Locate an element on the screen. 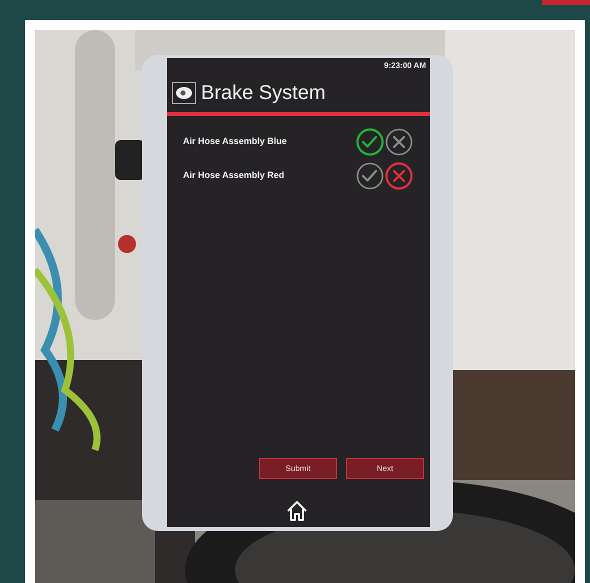  checklist-item-label: Air Hose Assembly Blue is located at coordinates (235, 141).